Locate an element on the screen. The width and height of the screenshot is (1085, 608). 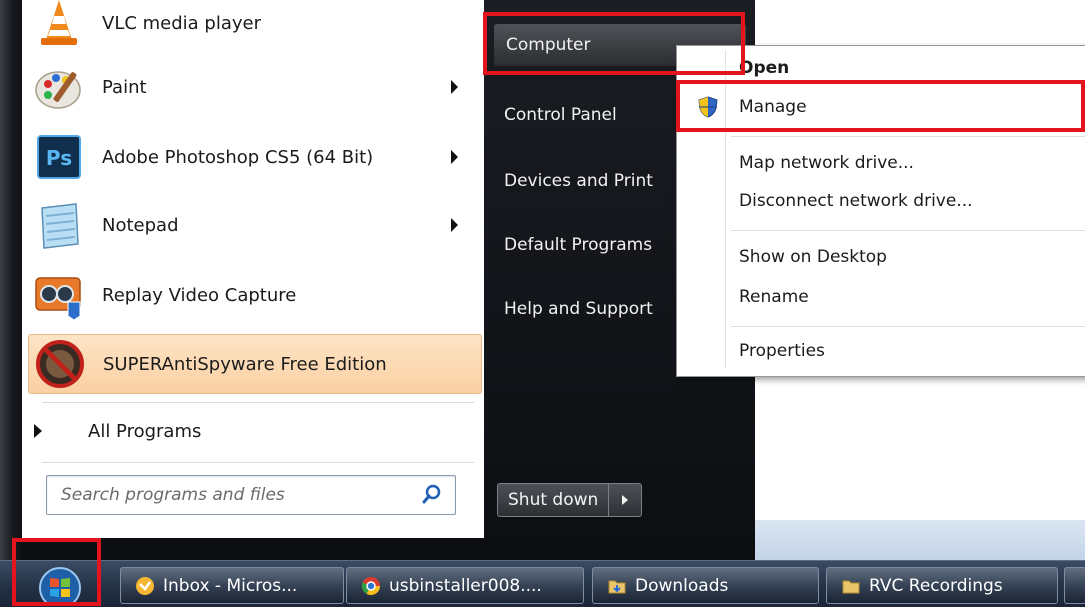
shutdown-button-group: Shut down is located at coordinates (570, 500).